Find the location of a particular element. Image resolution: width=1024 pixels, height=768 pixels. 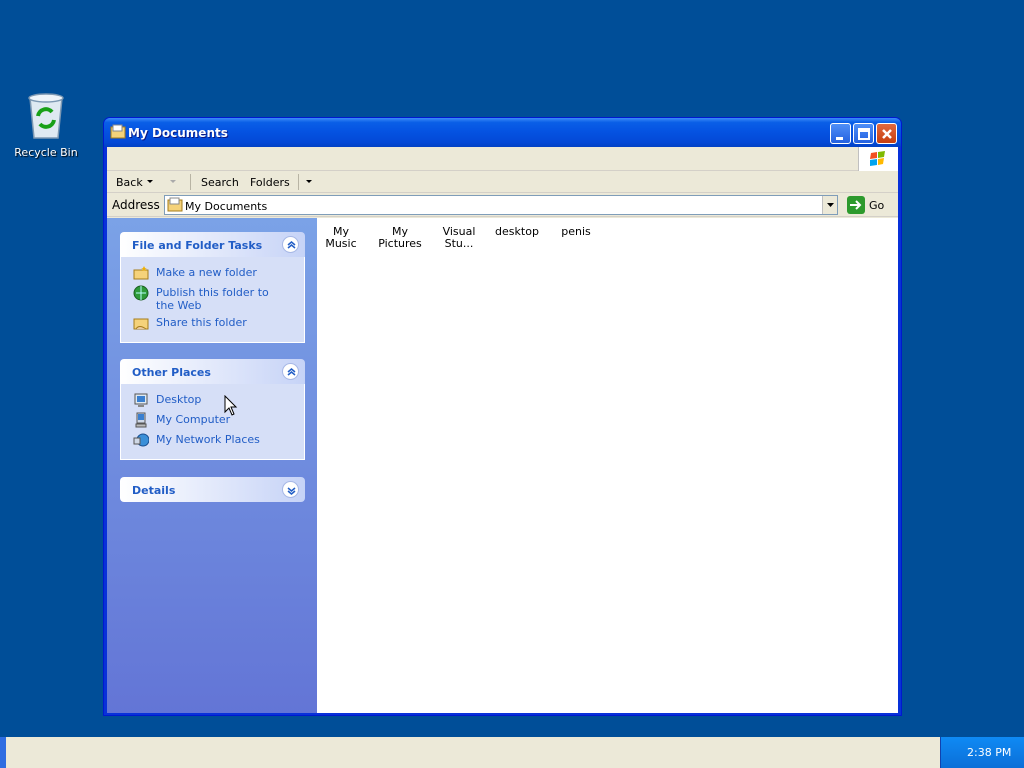

file-tasks-header: File and Folder Tasks is located at coordinates (212, 244).